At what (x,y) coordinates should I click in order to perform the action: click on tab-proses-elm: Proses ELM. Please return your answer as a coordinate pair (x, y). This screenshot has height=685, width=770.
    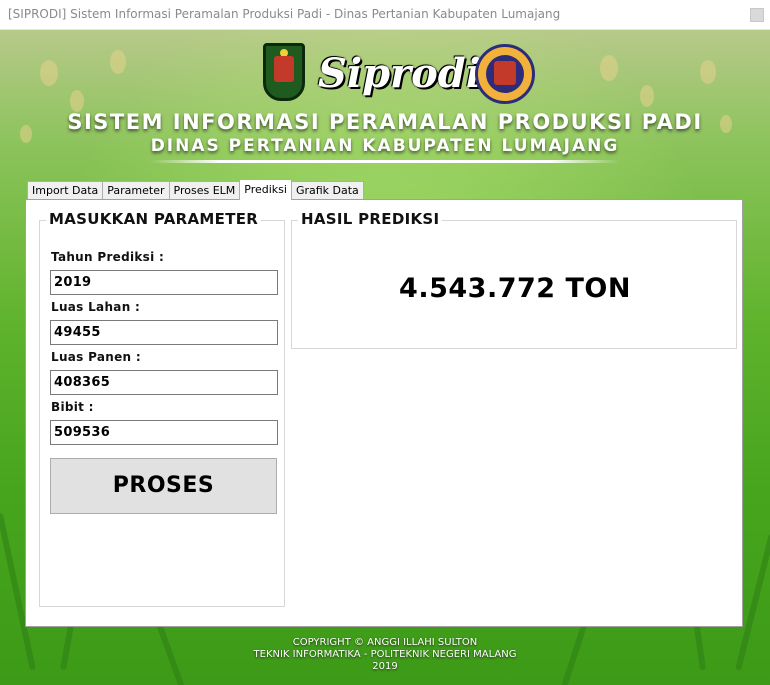
    Looking at the image, I should click on (204, 190).